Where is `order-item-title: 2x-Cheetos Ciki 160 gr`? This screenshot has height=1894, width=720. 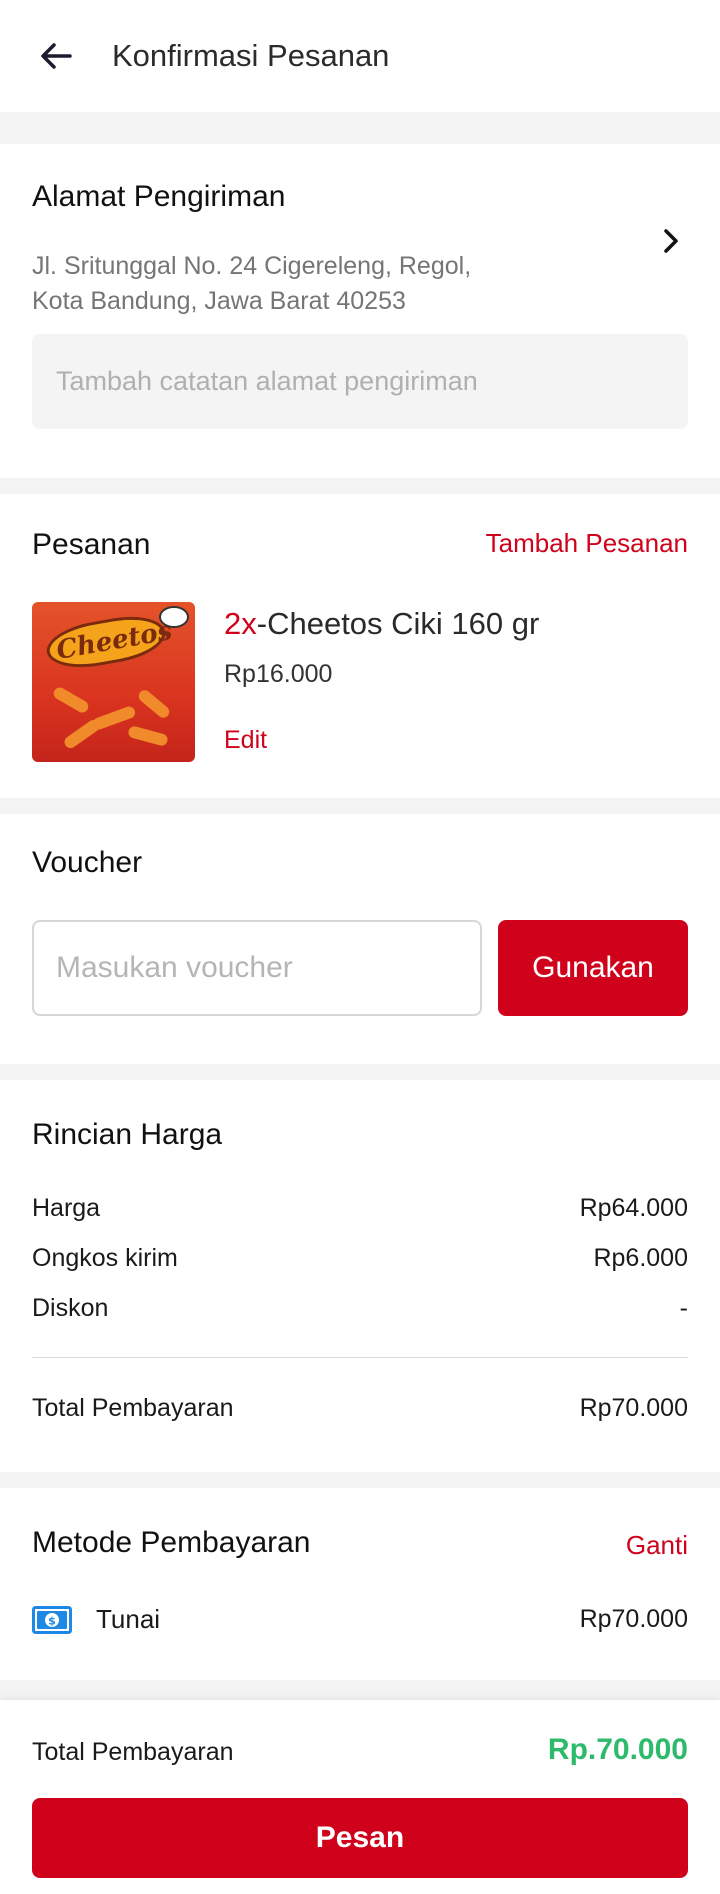
order-item-title: 2x-Cheetos Ciki 160 gr is located at coordinates (381, 624).